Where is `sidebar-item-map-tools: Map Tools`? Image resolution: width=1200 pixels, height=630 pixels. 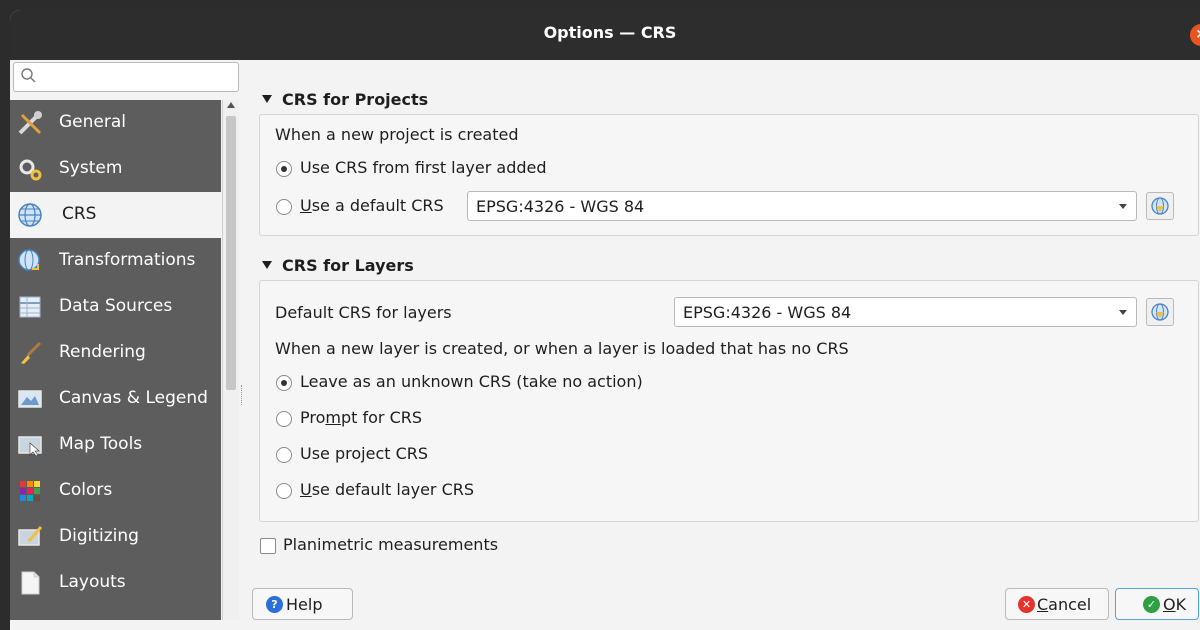
sidebar-item-map-tools: Map Tools is located at coordinates (115, 445).